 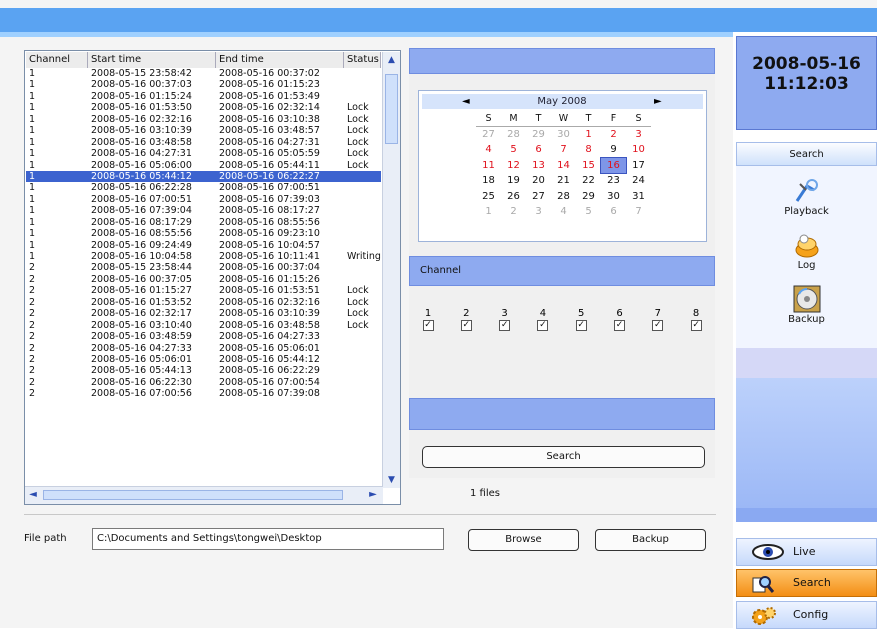 I want to click on calendar-day: 17, so click(x=638, y=166).